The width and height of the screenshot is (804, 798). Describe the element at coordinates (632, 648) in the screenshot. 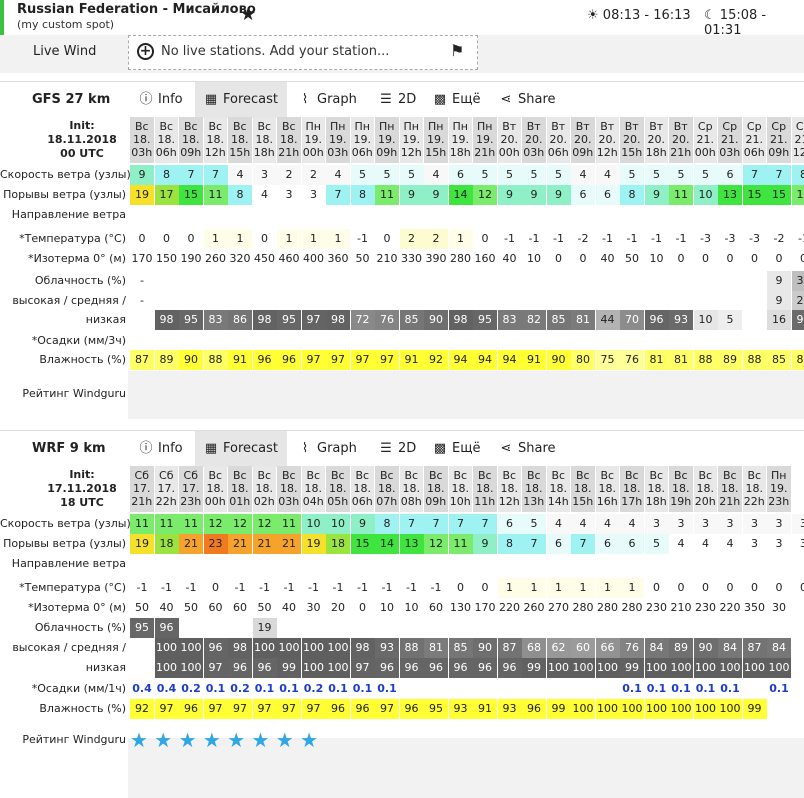

I see `data-cell: 76` at that location.